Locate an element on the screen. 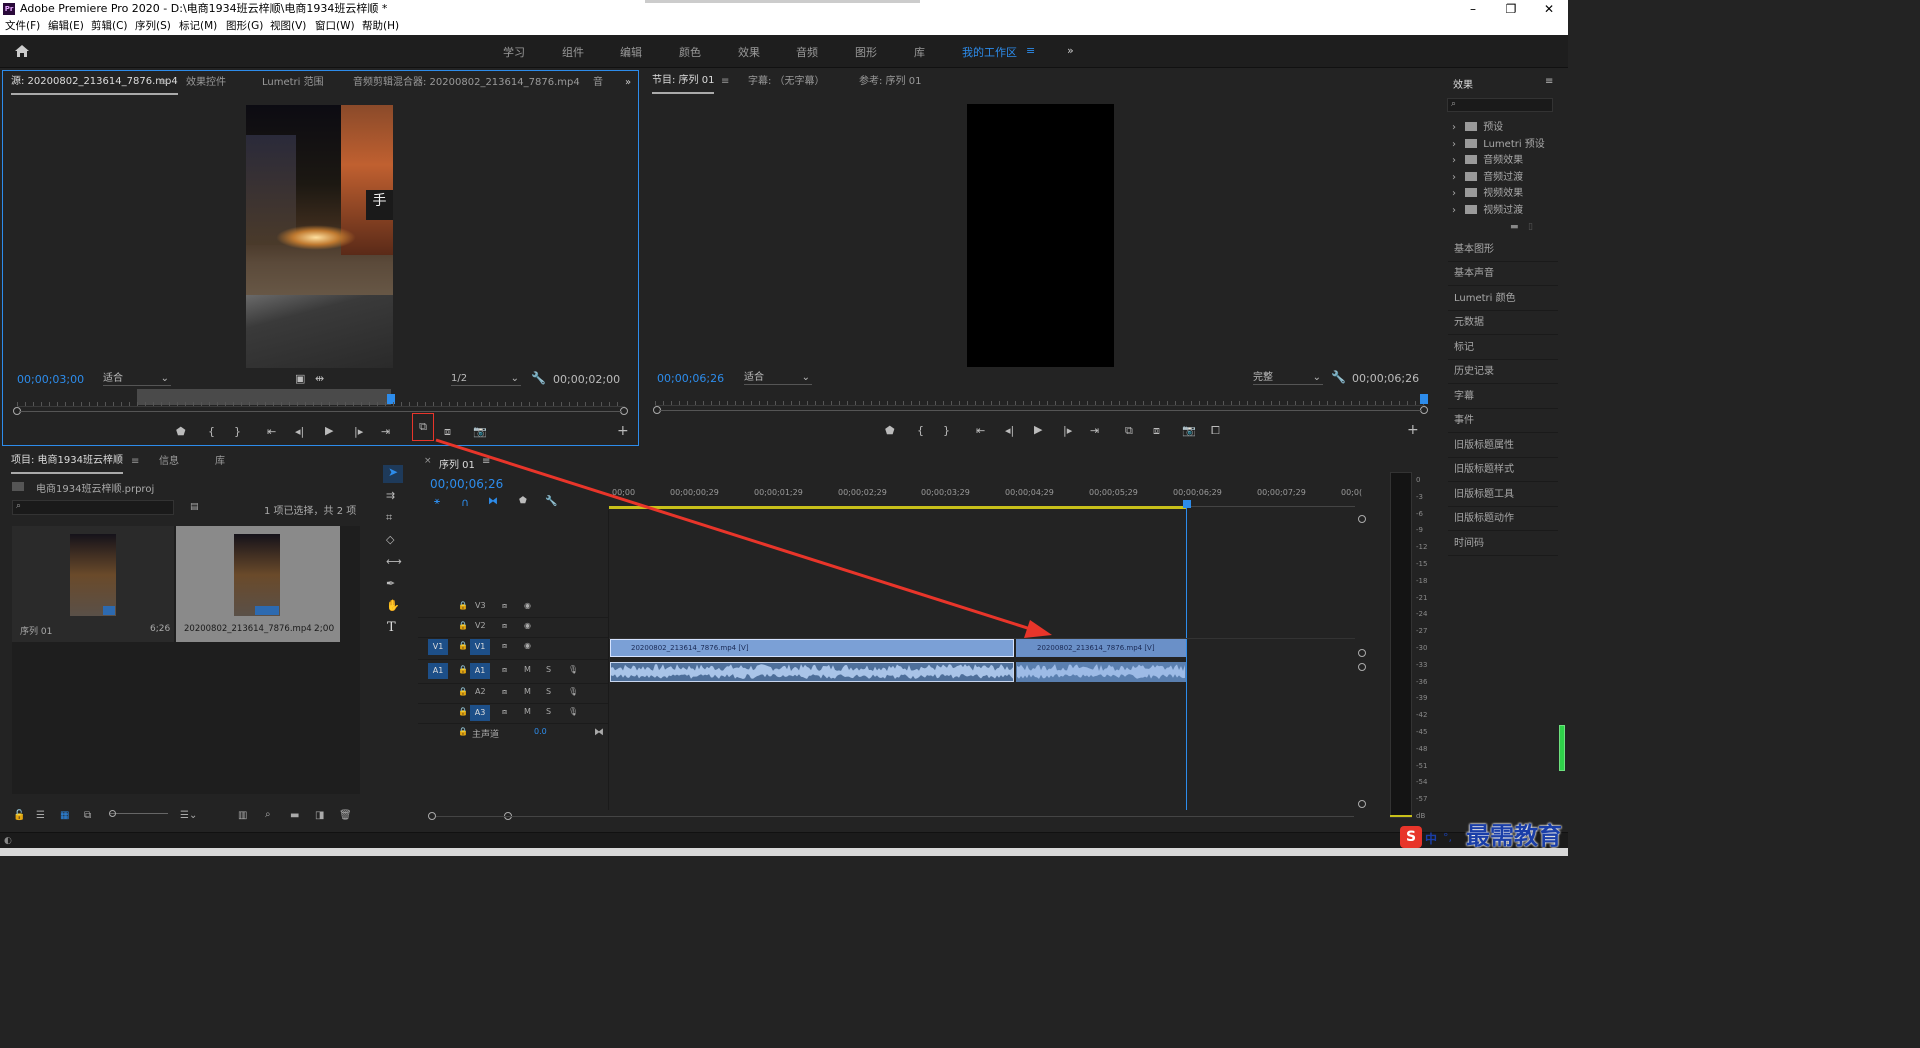 The width and height of the screenshot is (1920, 1048). ime-indicator: 中 is located at coordinates (1431, 839).